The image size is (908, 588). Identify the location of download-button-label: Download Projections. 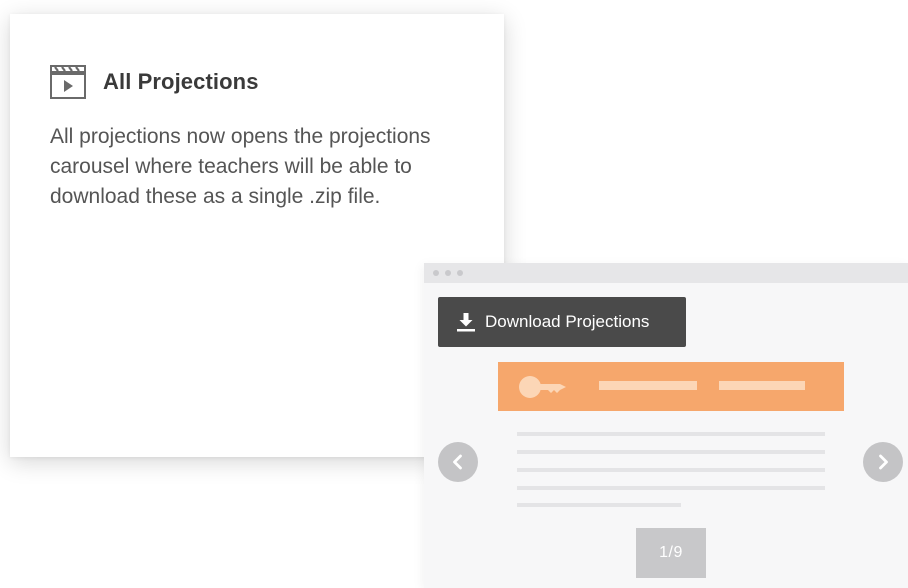
(567, 321).